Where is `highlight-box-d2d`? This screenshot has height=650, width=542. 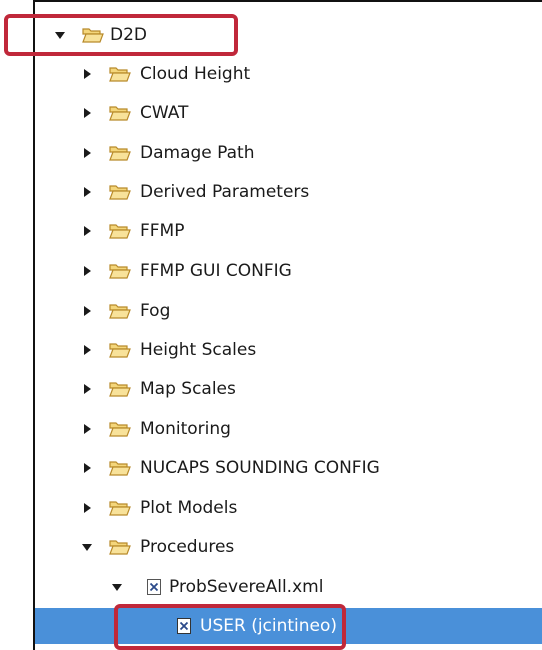 highlight-box-d2d is located at coordinates (121, 35).